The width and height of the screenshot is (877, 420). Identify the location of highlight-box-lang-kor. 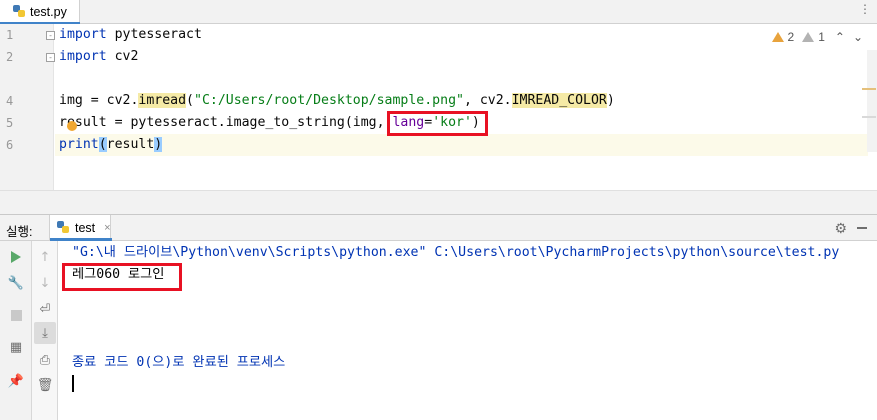
(437, 123).